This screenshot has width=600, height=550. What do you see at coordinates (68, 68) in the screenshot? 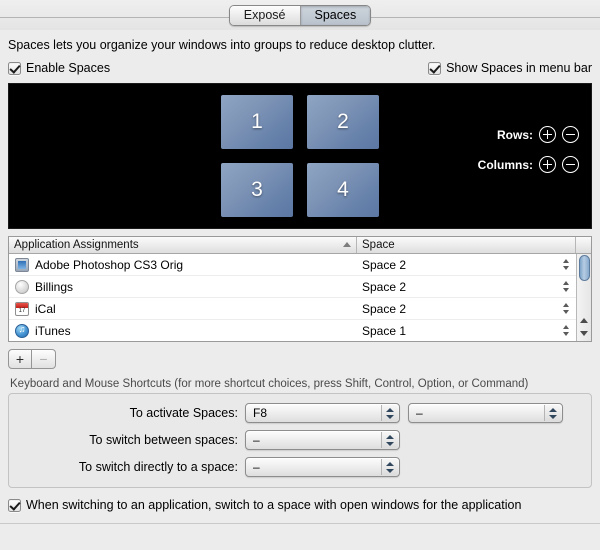
I see `enable-spaces-label: Enable Spaces` at bounding box center [68, 68].